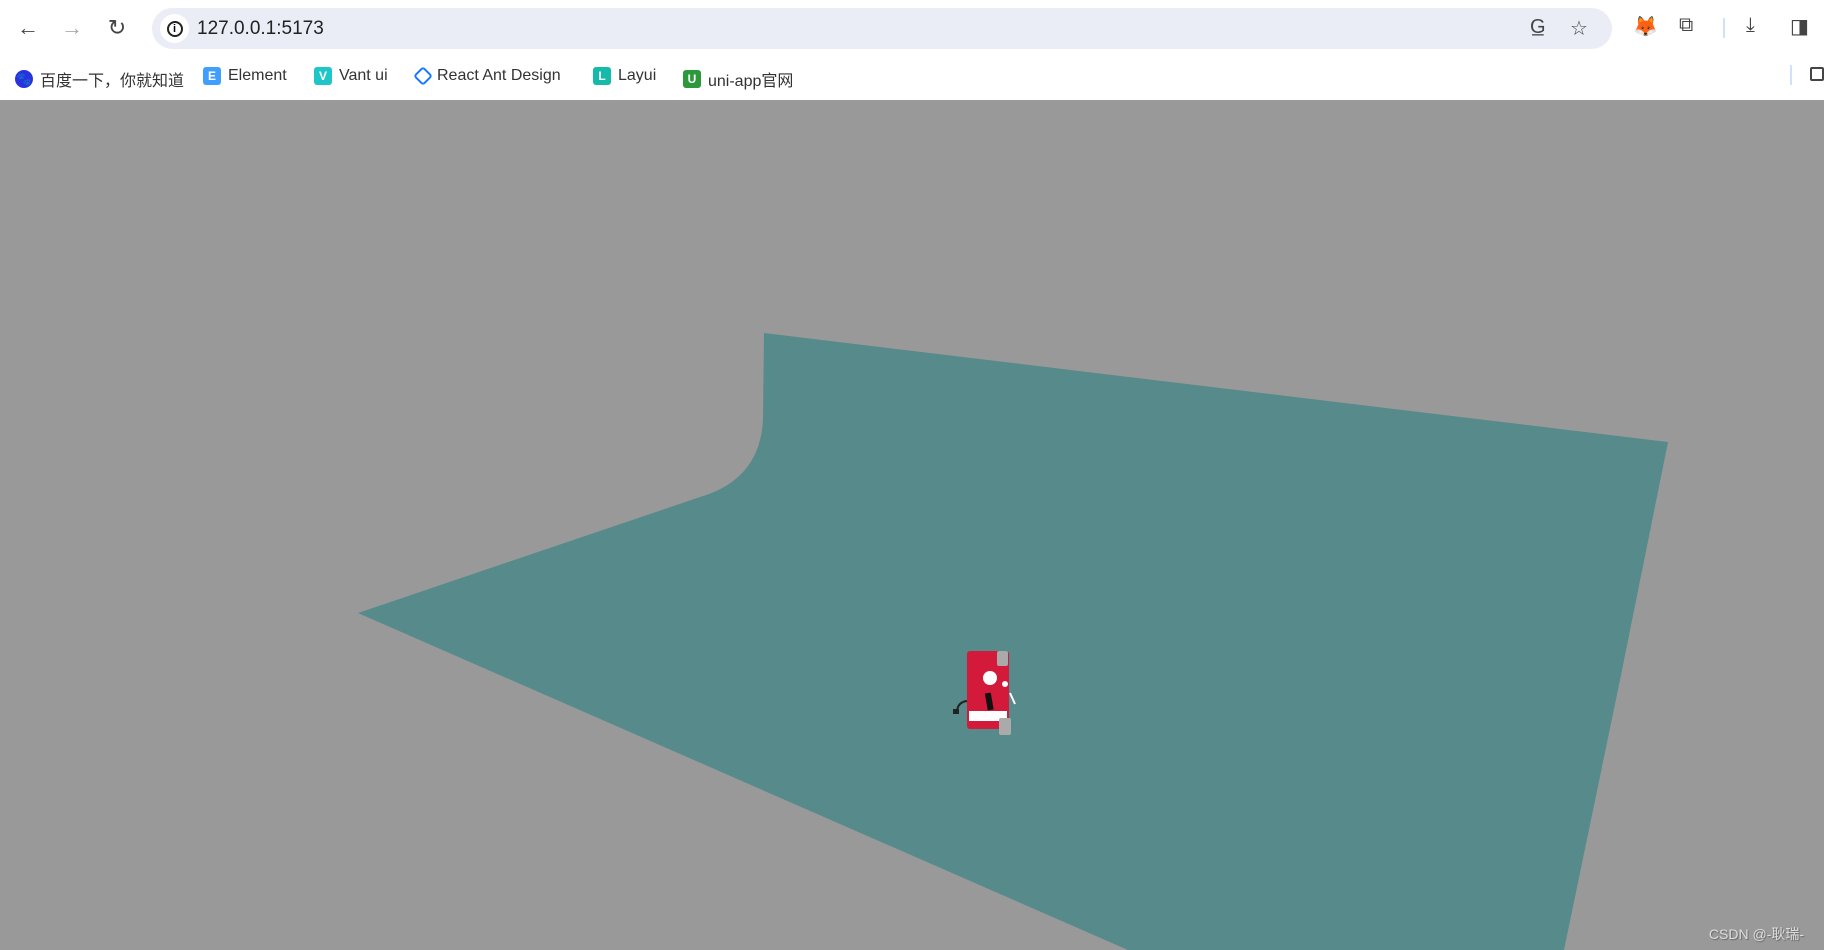  Describe the element at coordinates (882, 28) in the screenshot. I see `address-bar: i 127.0.0.1:5173 G̲ ☆` at that location.